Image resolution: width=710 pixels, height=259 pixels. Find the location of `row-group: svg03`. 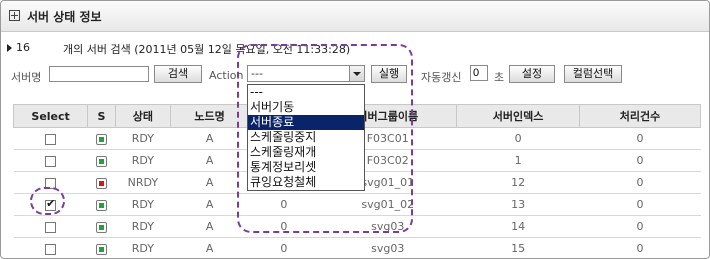

row-group: svg03 is located at coordinates (387, 247).